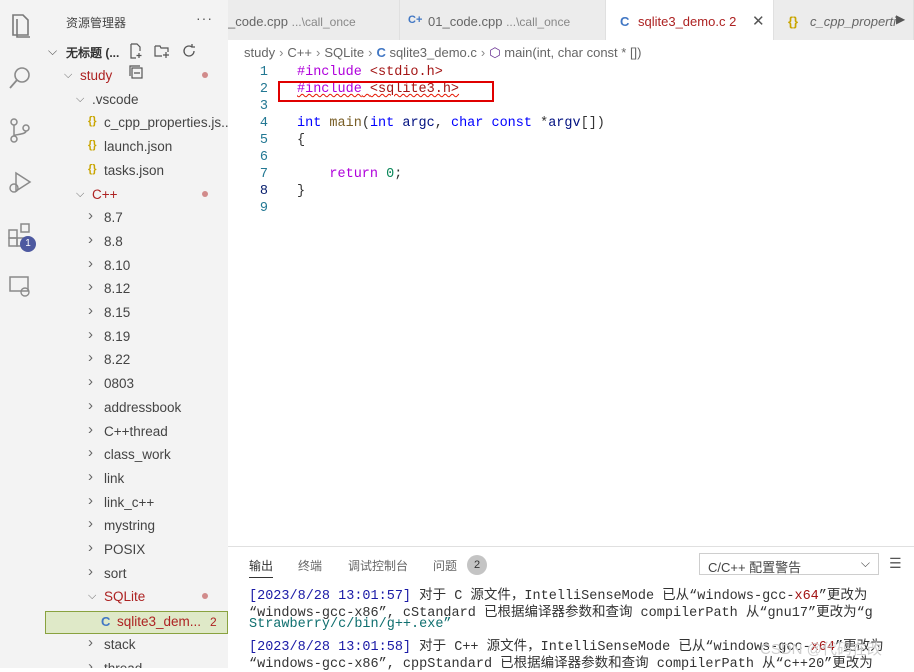  Describe the element at coordinates (134, 646) in the screenshot. I see `tree-folder: › stack` at that location.